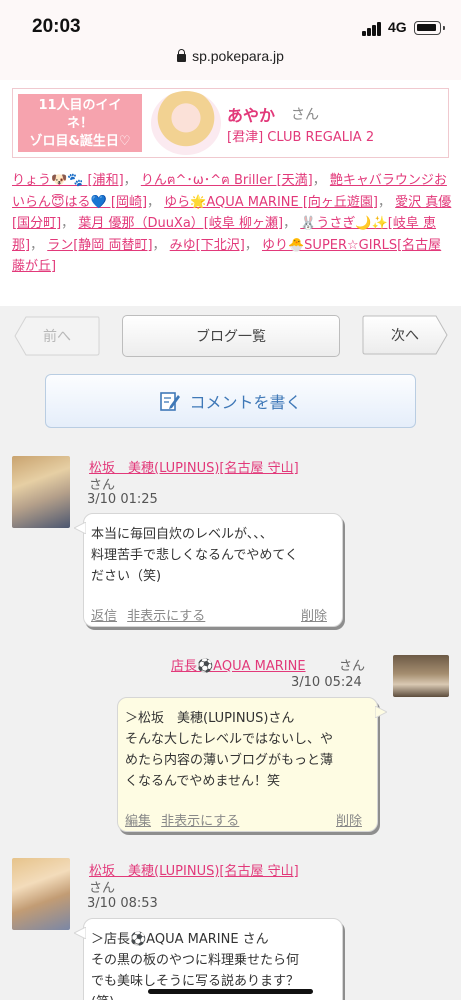  Describe the element at coordinates (122, 903) in the screenshot. I see `comment-date: 3/10 08:53` at that location.